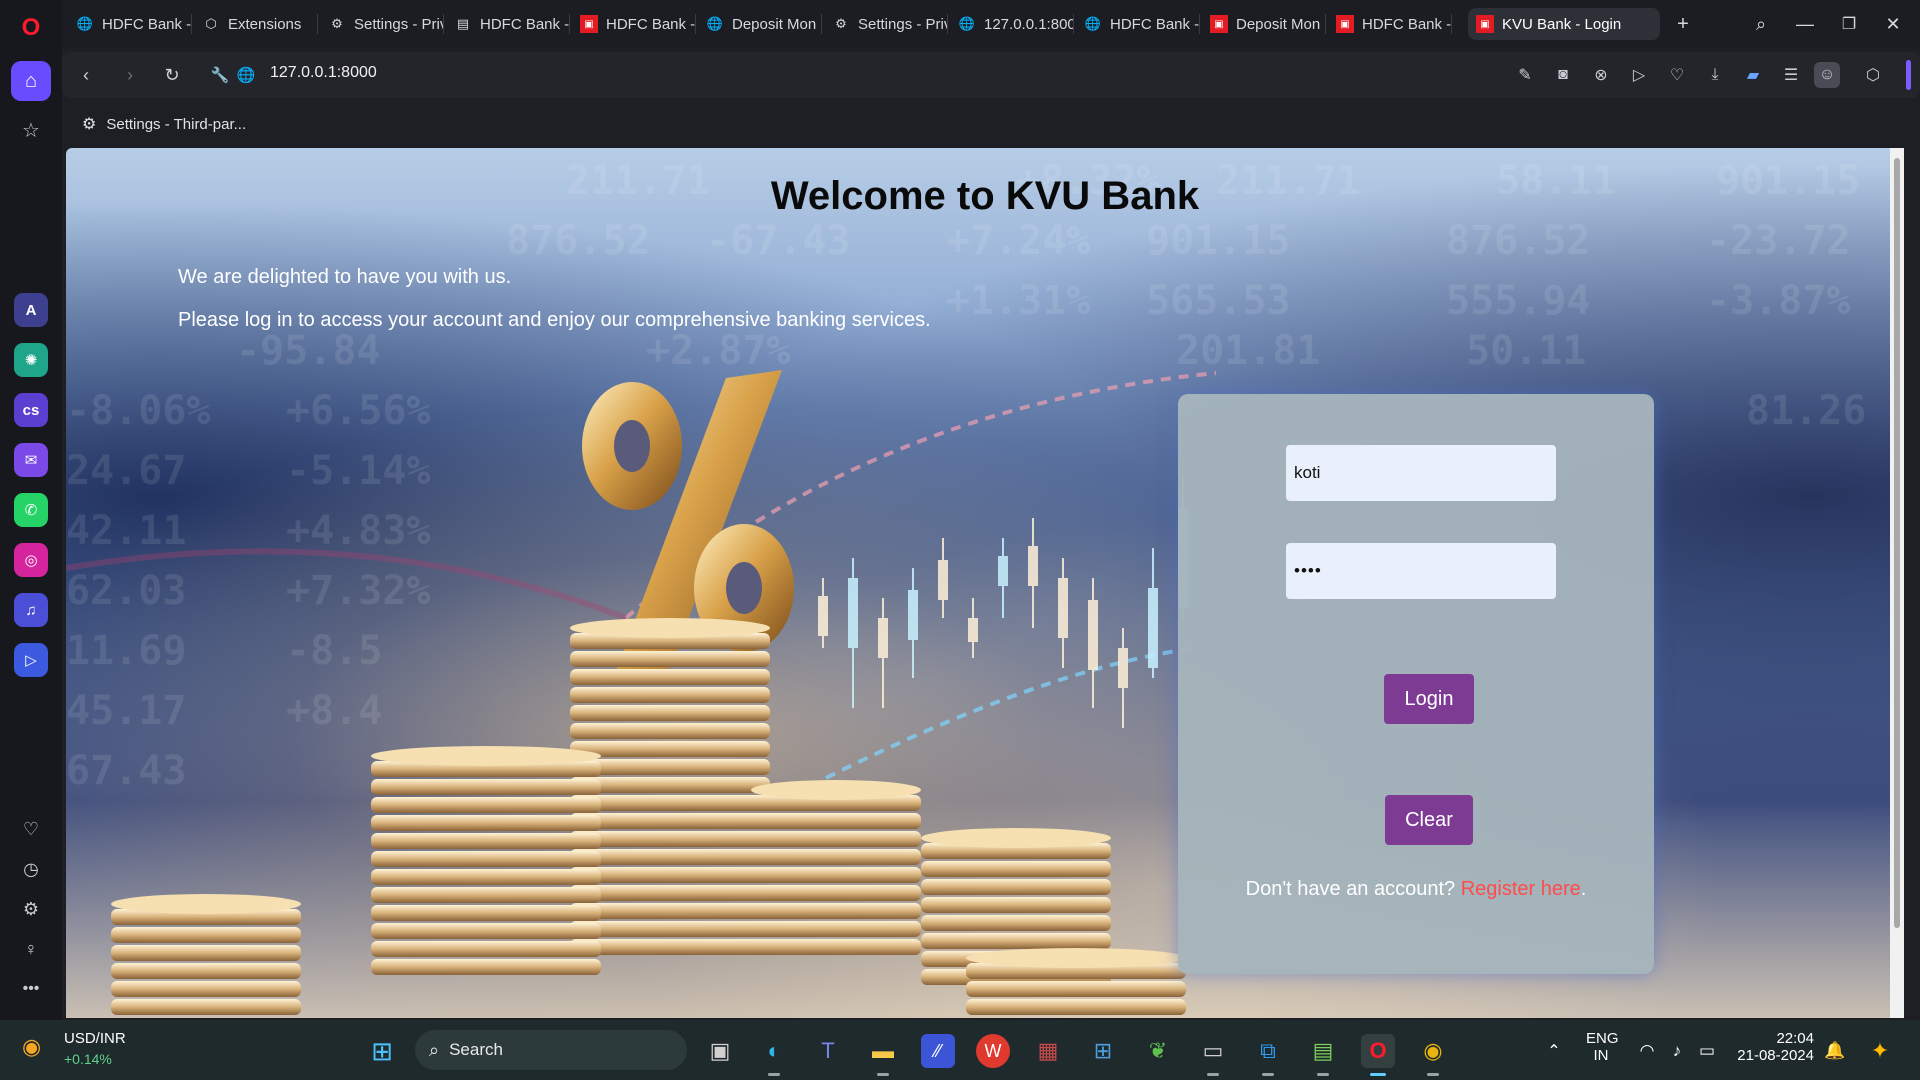 The image size is (1920, 1080). I want to click on tab-deposit-1: 🌐 Deposit Mon, so click(760, 24).